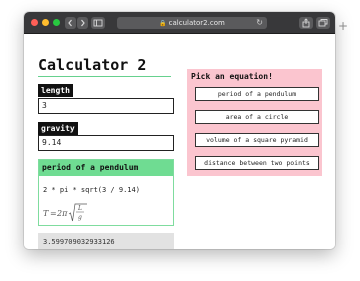 The width and height of the screenshot is (360, 281). I want to click on formula-math-numerator: L, so click(79, 208).